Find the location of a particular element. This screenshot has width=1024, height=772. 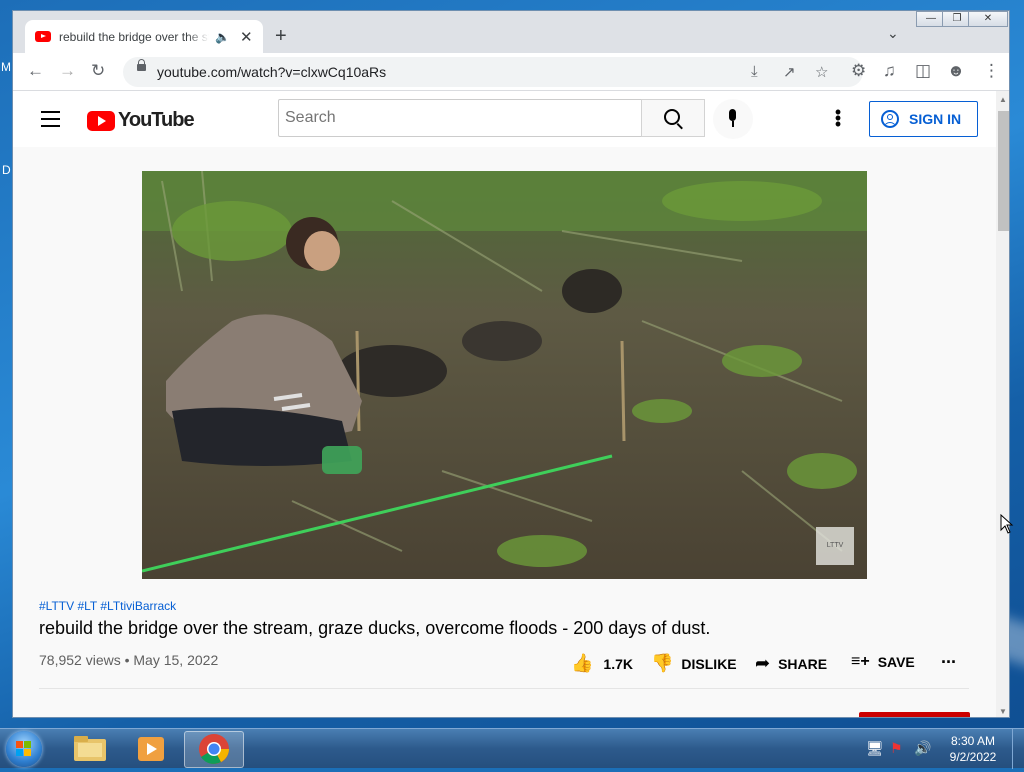

desktop-icon-label-fragment: D is located at coordinates (6, 170).